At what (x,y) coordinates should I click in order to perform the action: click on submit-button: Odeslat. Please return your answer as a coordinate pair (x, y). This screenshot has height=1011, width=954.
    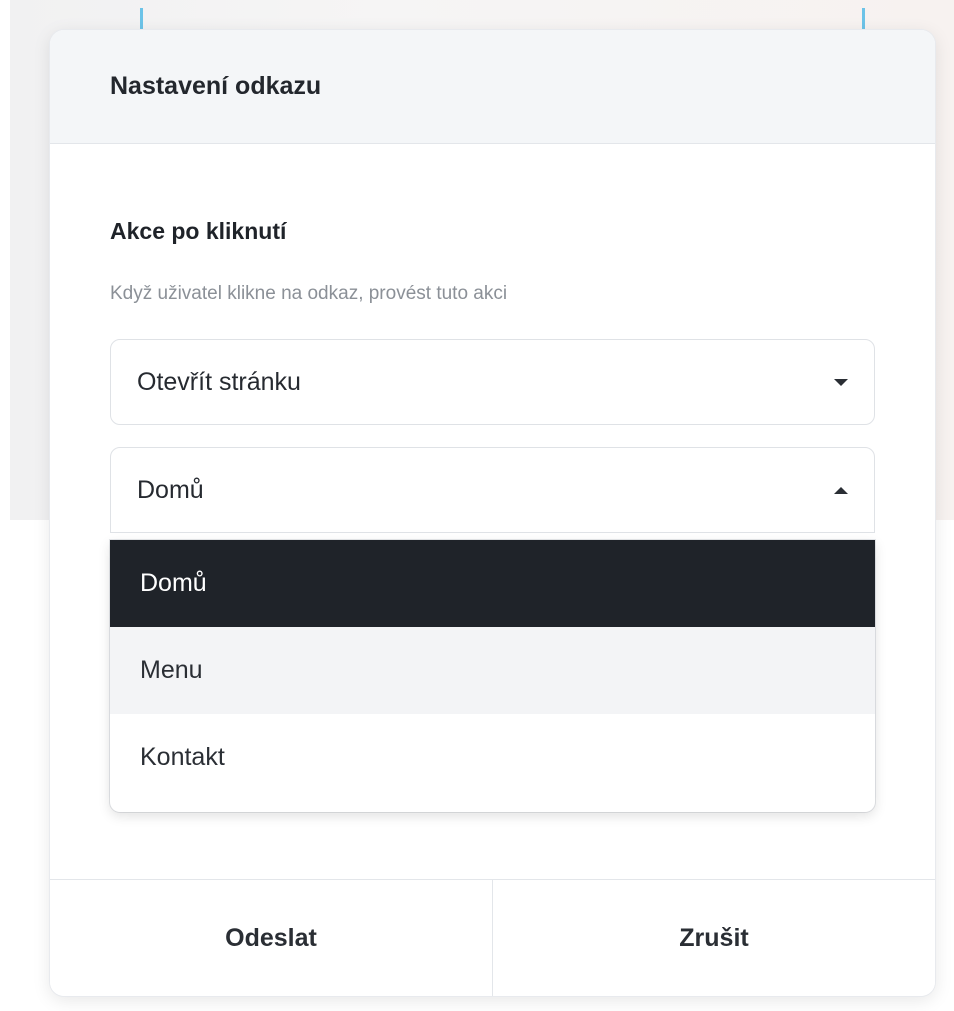
    Looking at the image, I should click on (271, 938).